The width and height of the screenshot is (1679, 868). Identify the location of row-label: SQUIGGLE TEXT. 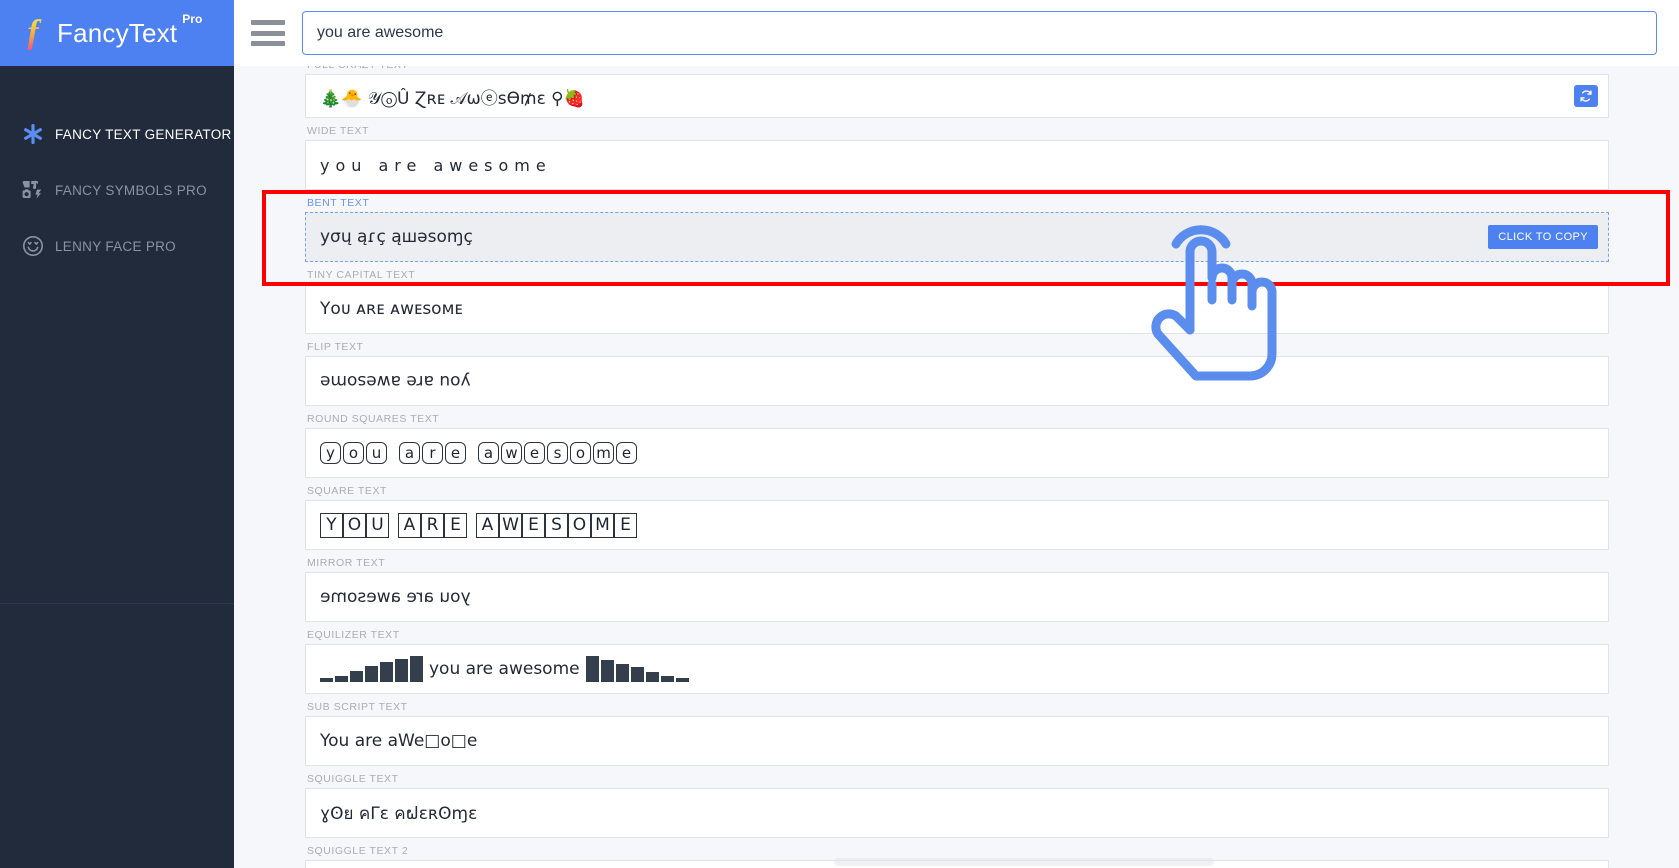
(353, 779).